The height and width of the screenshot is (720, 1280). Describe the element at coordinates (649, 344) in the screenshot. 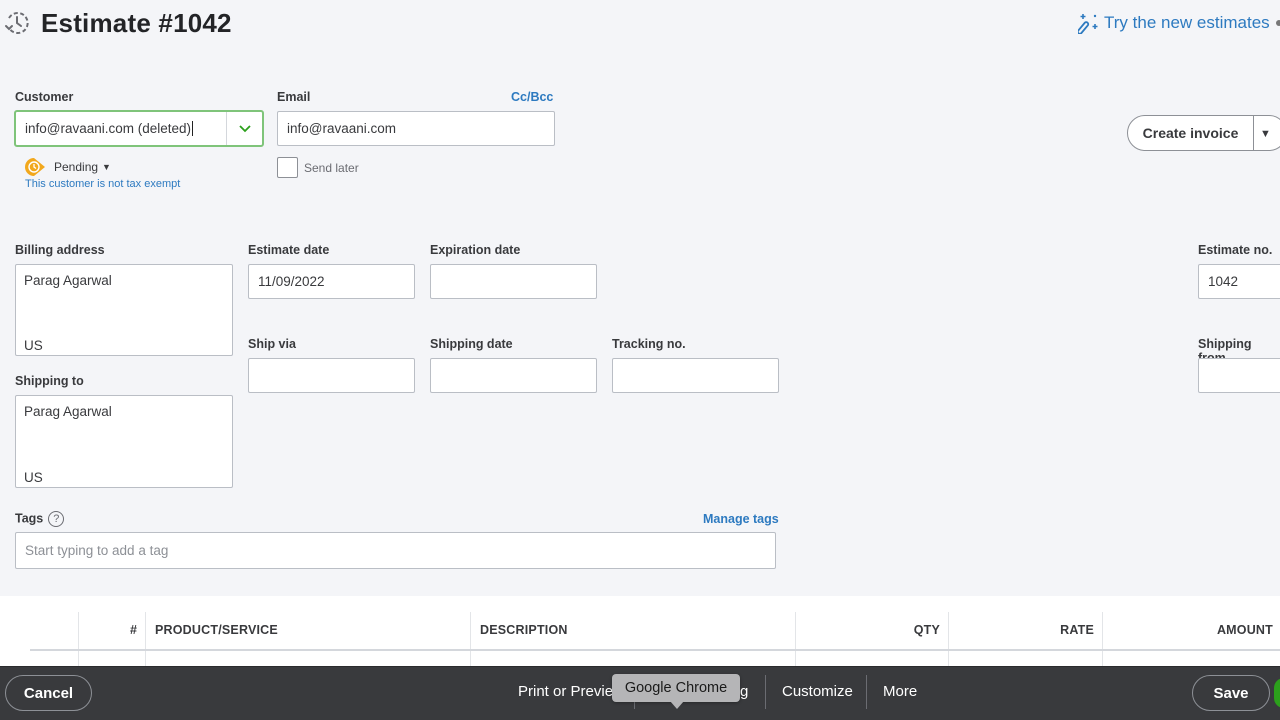

I see `tracking-no-label: Tracking no.` at that location.